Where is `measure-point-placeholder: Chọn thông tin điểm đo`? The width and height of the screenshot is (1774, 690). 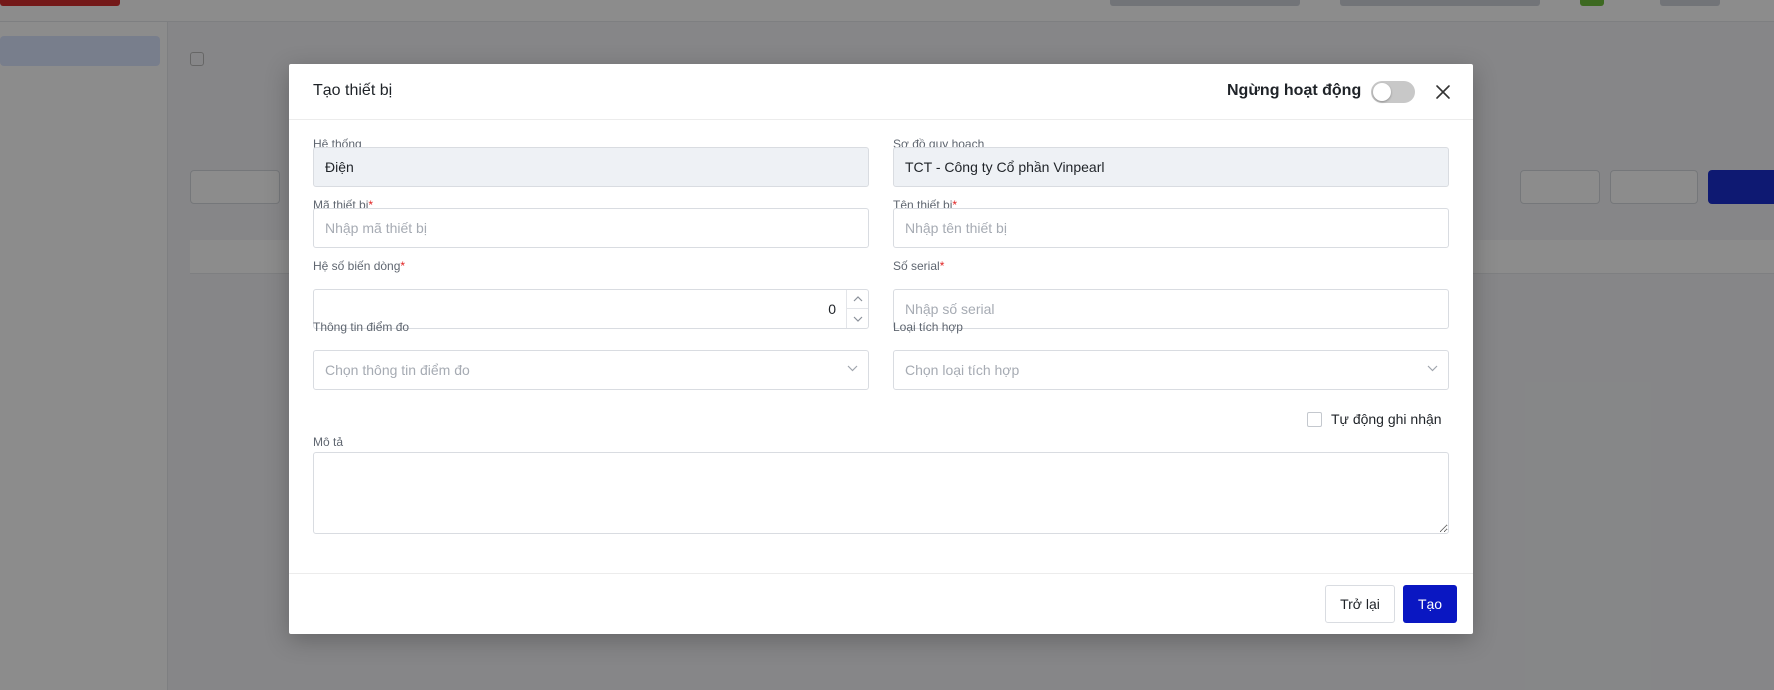 measure-point-placeholder: Chọn thông tin điểm đo is located at coordinates (397, 370).